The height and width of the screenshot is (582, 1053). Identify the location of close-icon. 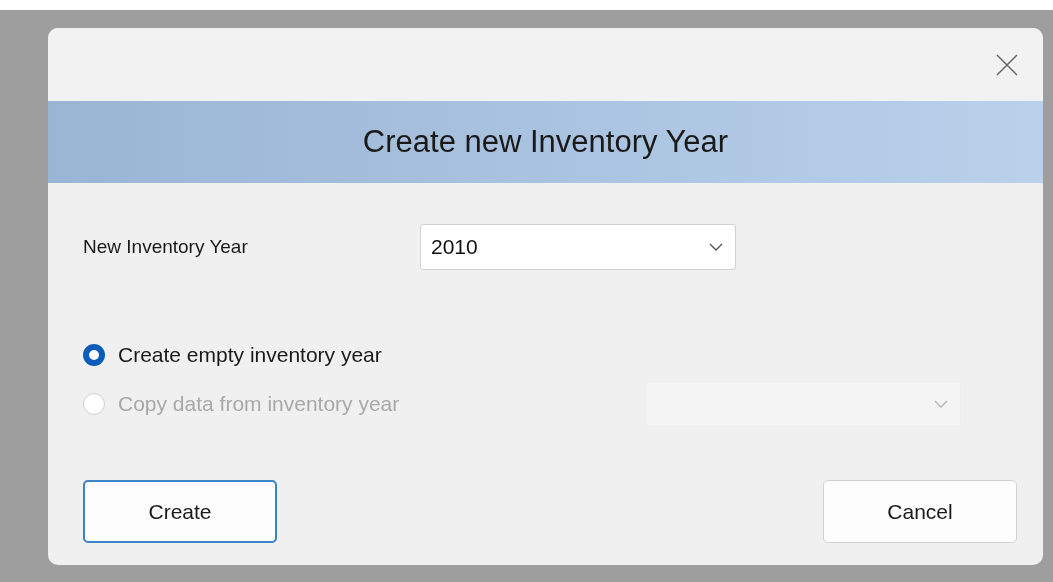
(1007, 64).